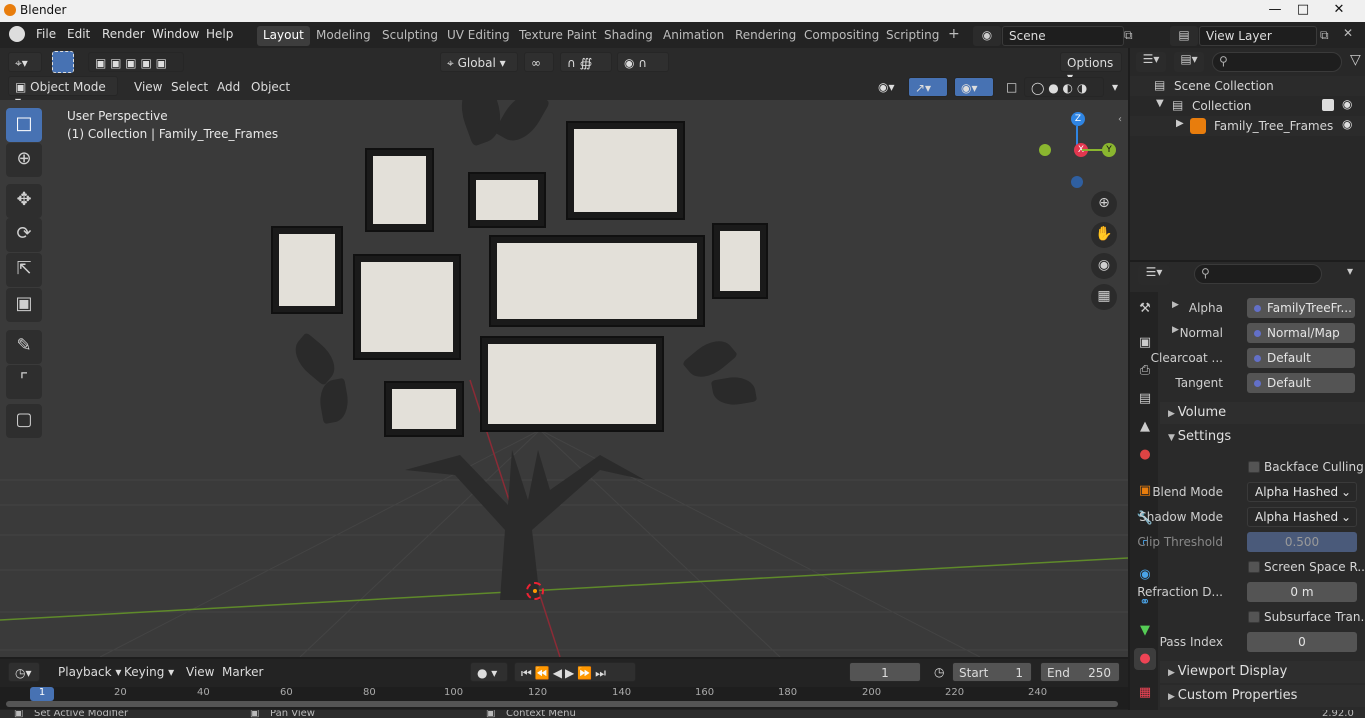 The image size is (1365, 718). Describe the element at coordinates (987, 36) in the screenshot. I see `scene-icon: ◉` at that location.